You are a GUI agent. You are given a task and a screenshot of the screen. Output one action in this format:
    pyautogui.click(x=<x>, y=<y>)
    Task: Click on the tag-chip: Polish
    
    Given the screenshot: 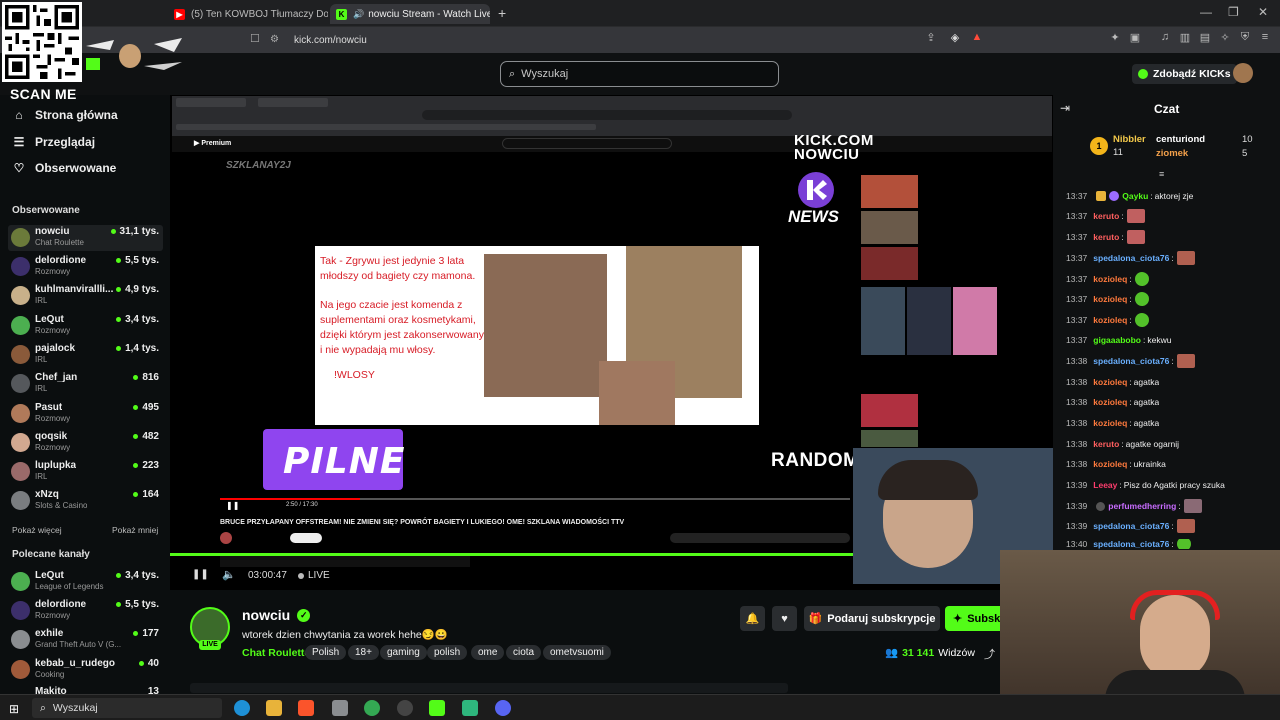 What is the action you would take?
    pyautogui.click(x=326, y=652)
    